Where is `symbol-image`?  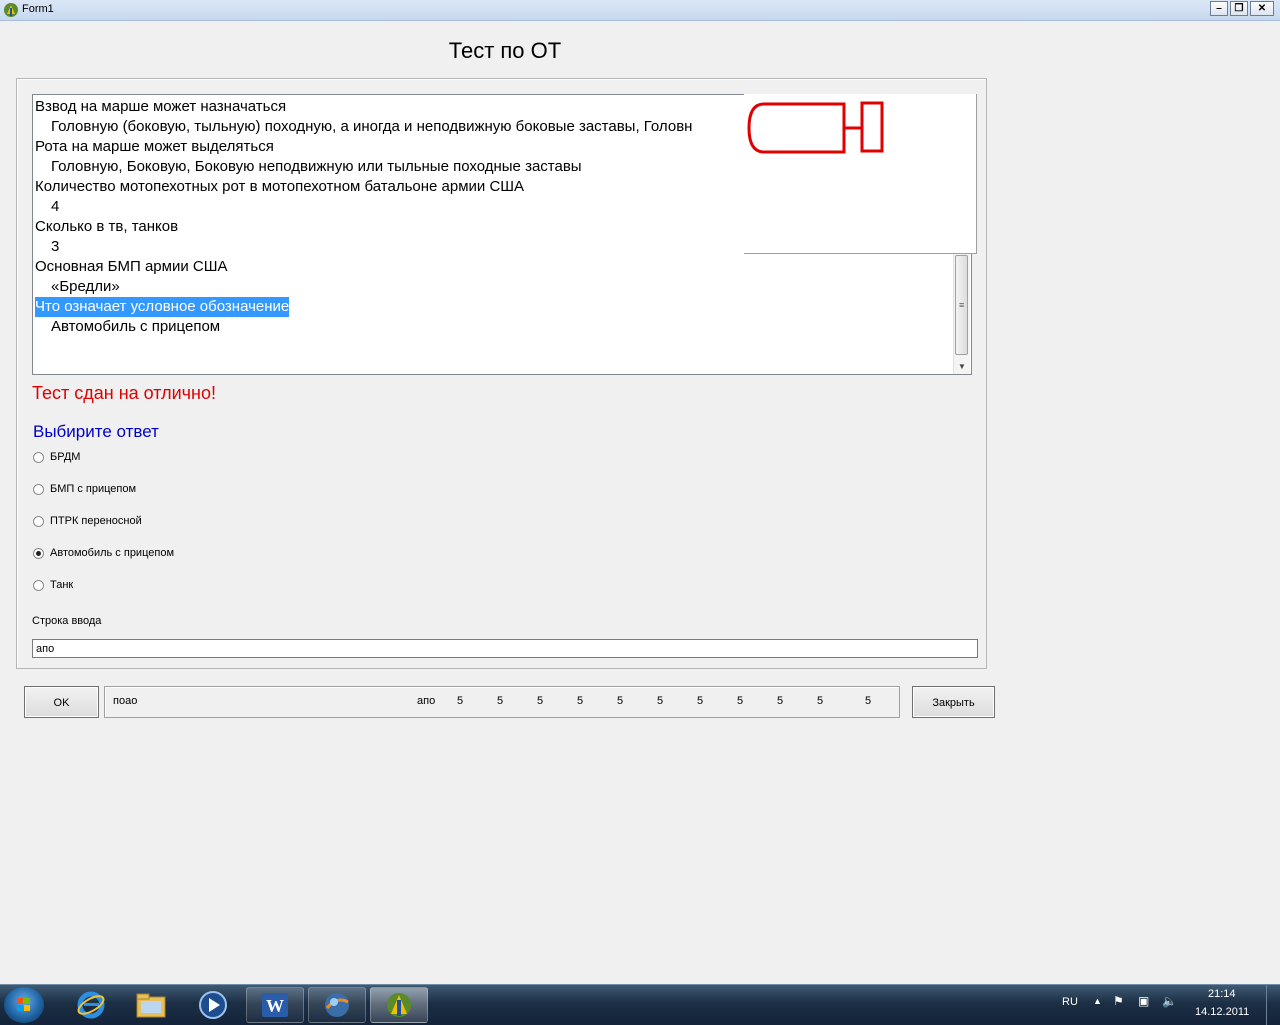
symbol-image is located at coordinates (860, 174).